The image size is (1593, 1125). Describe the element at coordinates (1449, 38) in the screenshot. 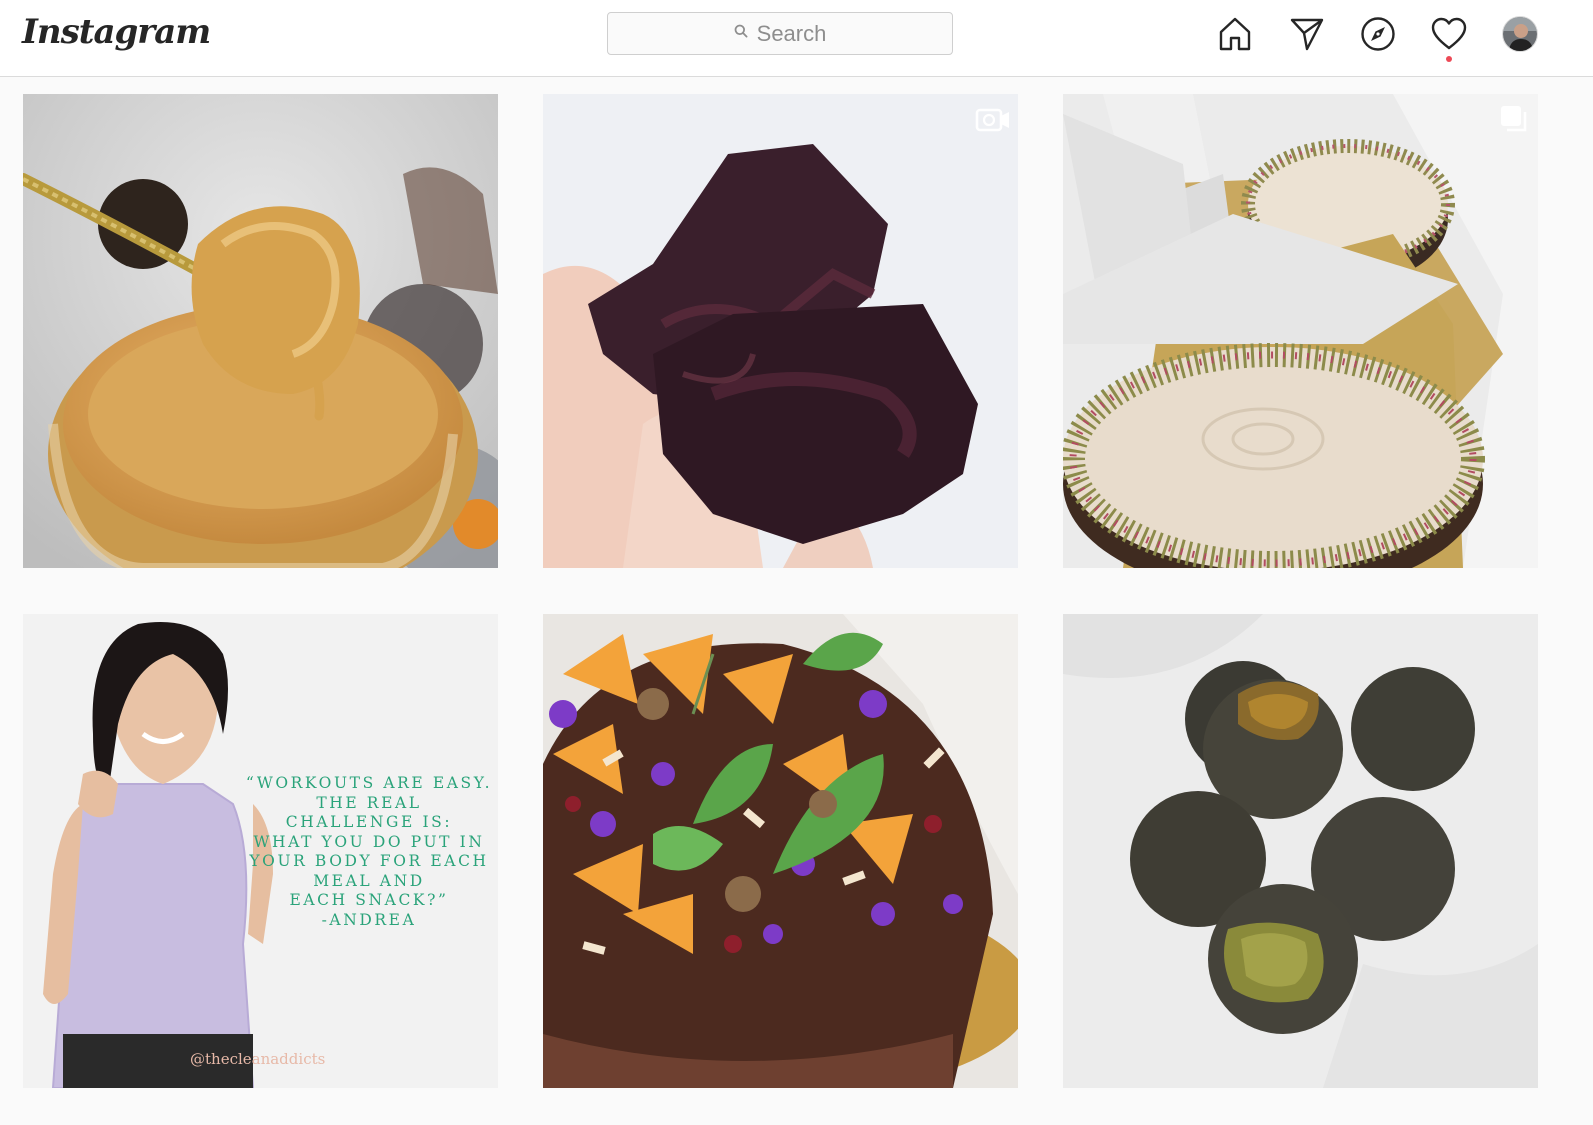

I see `heart-icon` at that location.